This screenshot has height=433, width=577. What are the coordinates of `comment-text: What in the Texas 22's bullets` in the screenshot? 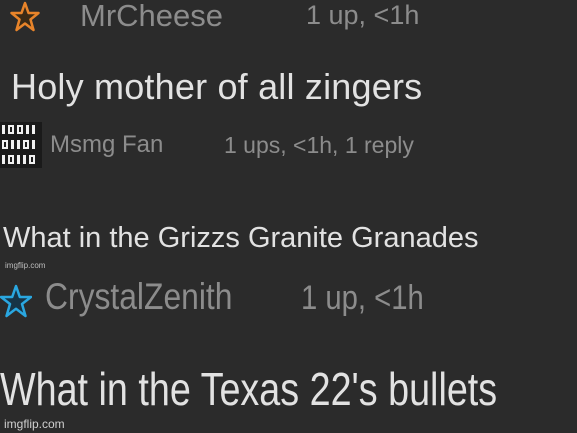 It's located at (249, 389).